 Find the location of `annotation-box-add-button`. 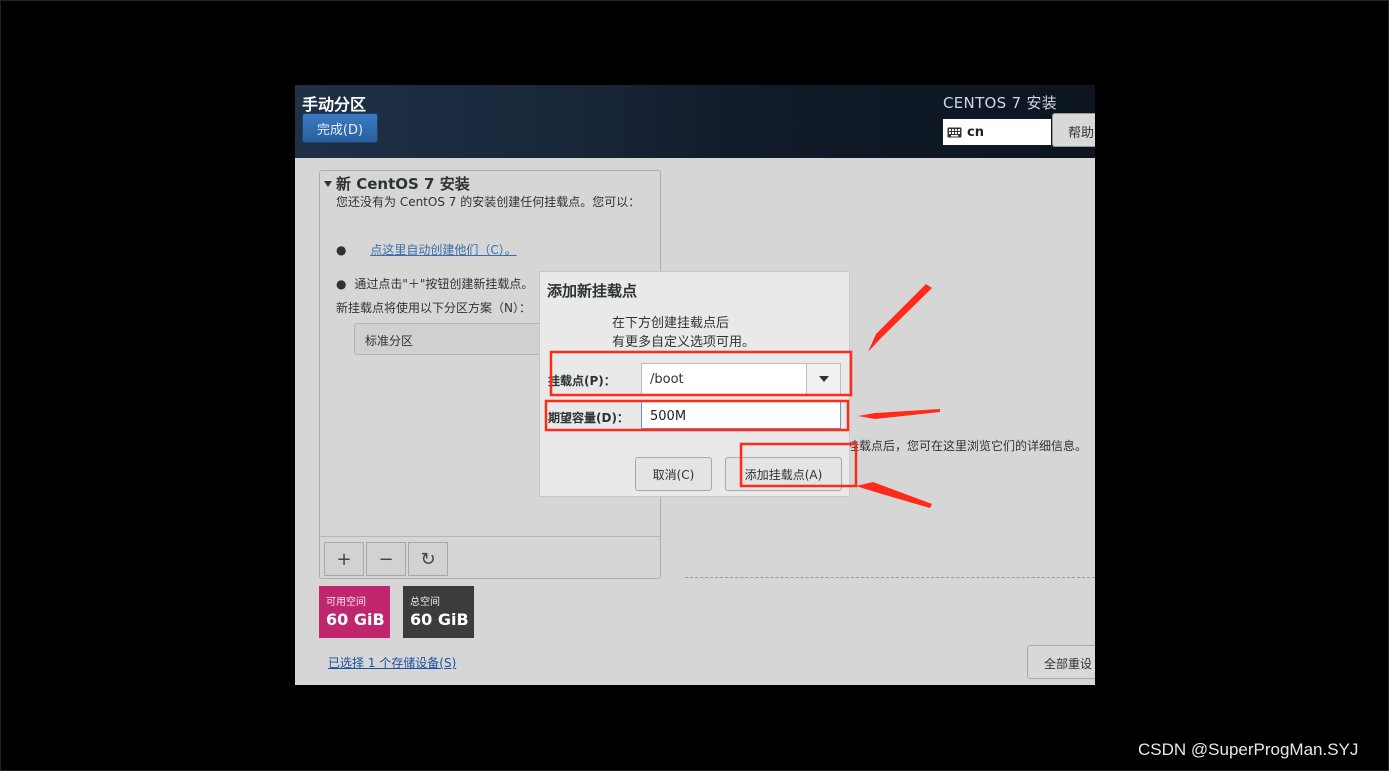

annotation-box-add-button is located at coordinates (798, 465).